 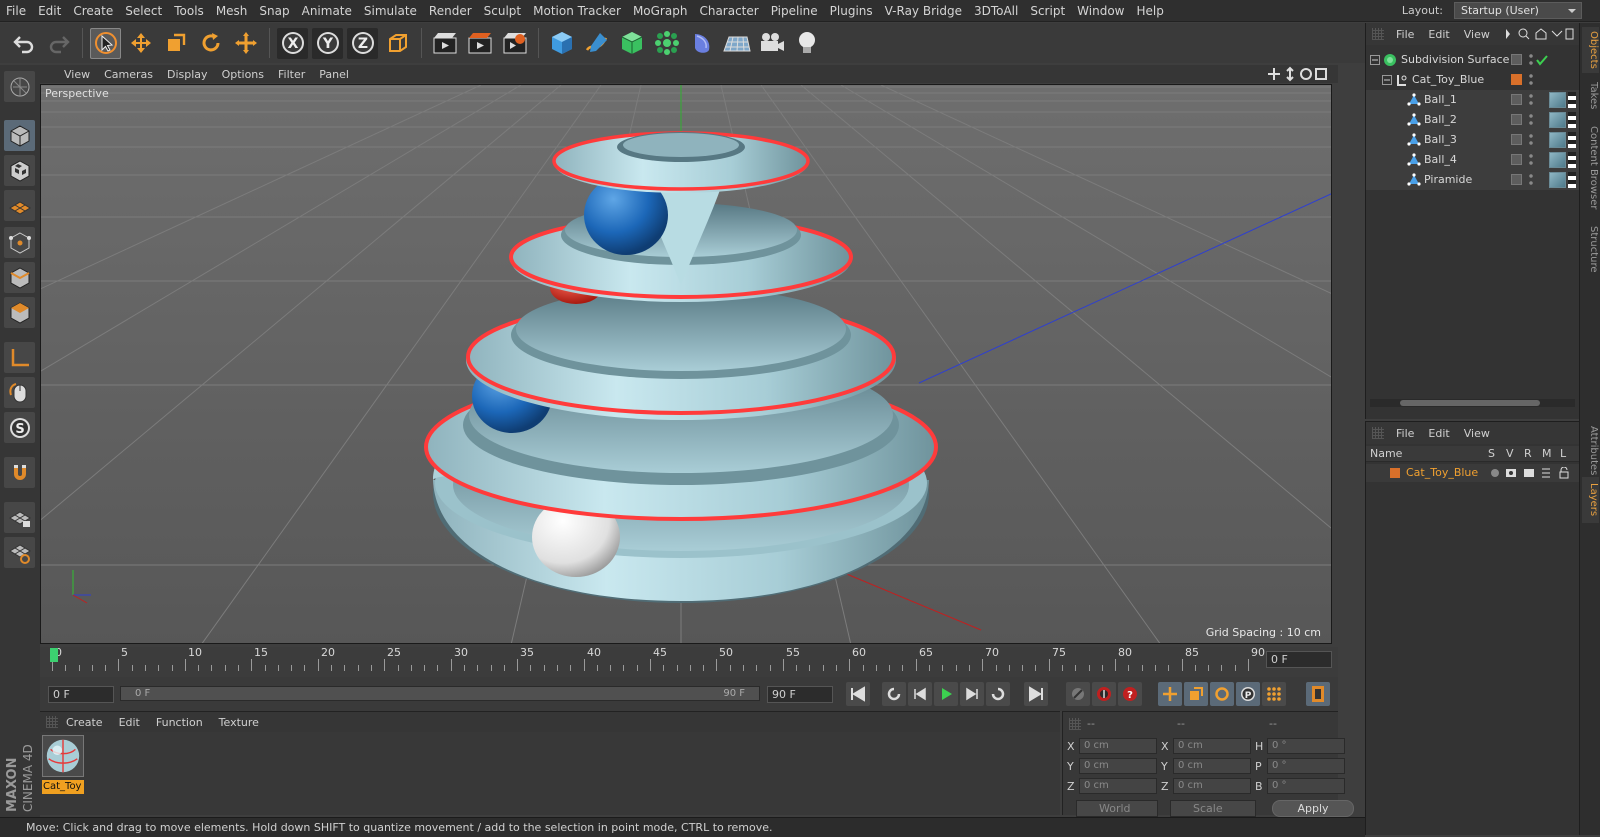 I want to click on material-name-label: Cat_Toy, so click(x=63, y=787).